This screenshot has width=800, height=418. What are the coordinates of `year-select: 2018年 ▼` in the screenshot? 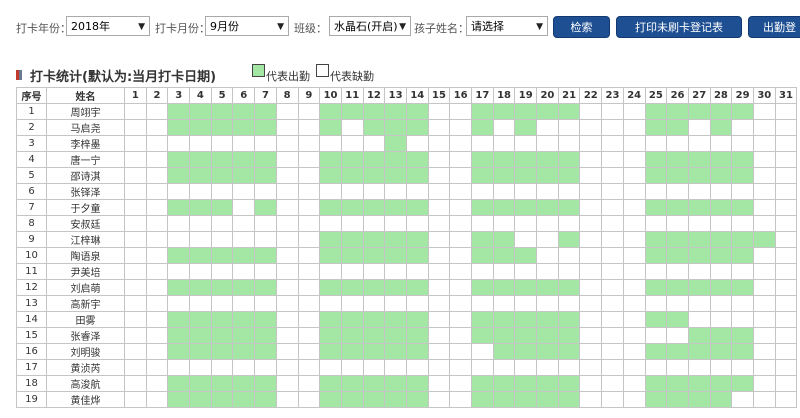 It's located at (108, 26).